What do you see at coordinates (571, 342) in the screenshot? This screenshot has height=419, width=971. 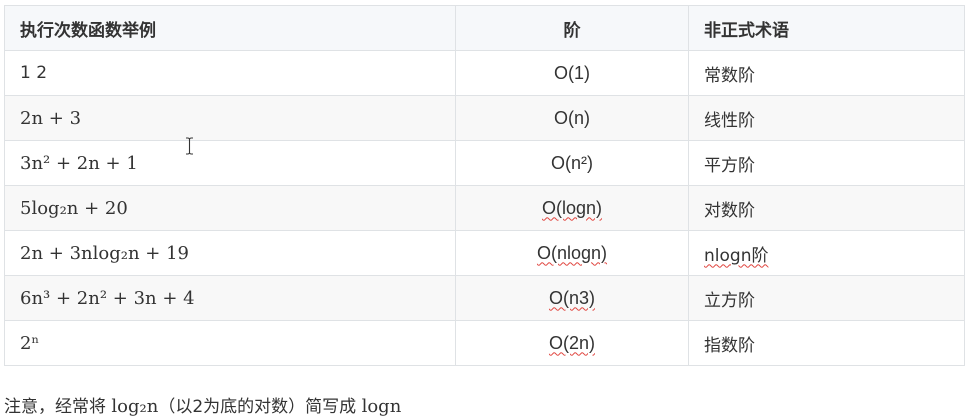 I see `order-cell: O(2n)` at bounding box center [571, 342].